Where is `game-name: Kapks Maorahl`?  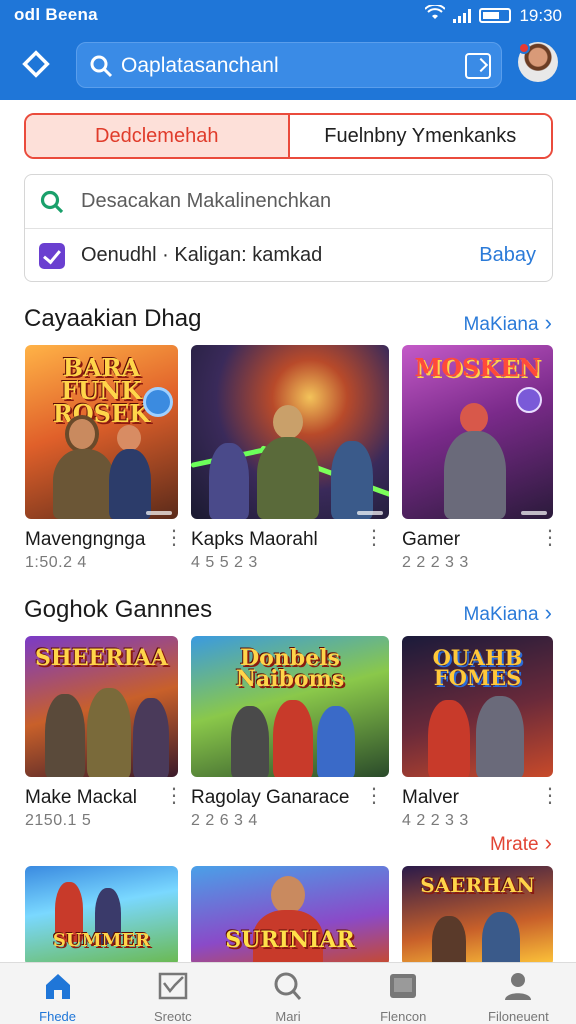
game-name: Kapks Maorahl is located at coordinates (254, 540).